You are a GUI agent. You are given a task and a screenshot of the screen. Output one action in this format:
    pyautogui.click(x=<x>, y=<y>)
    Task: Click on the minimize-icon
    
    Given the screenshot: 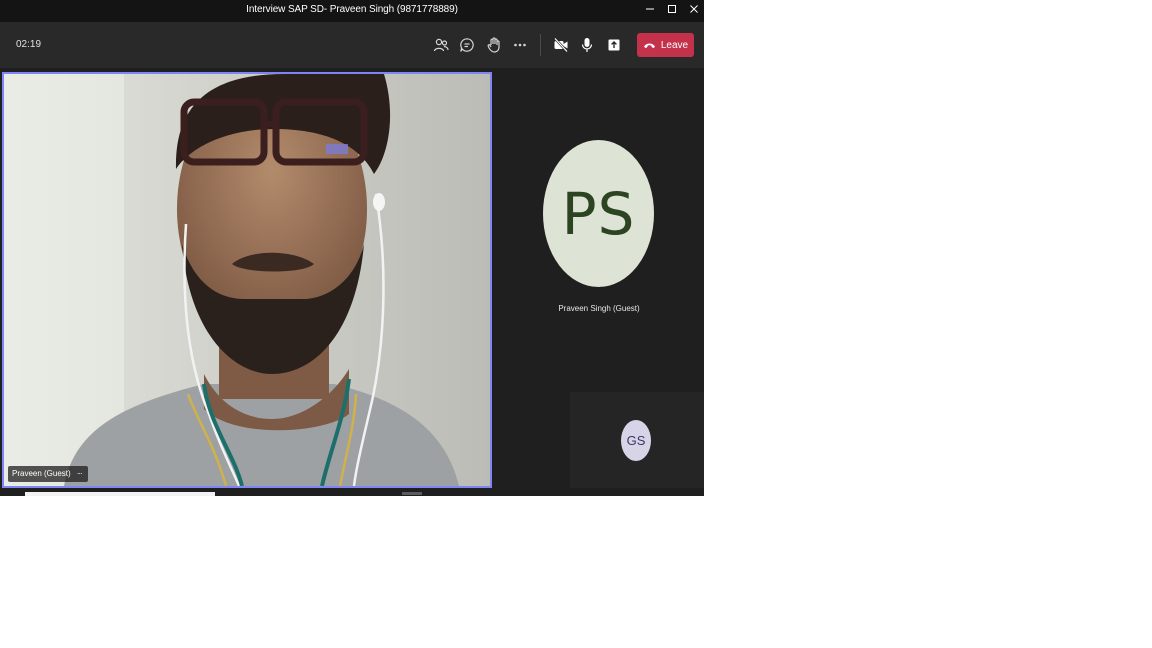 What is the action you would take?
    pyautogui.click(x=650, y=9)
    